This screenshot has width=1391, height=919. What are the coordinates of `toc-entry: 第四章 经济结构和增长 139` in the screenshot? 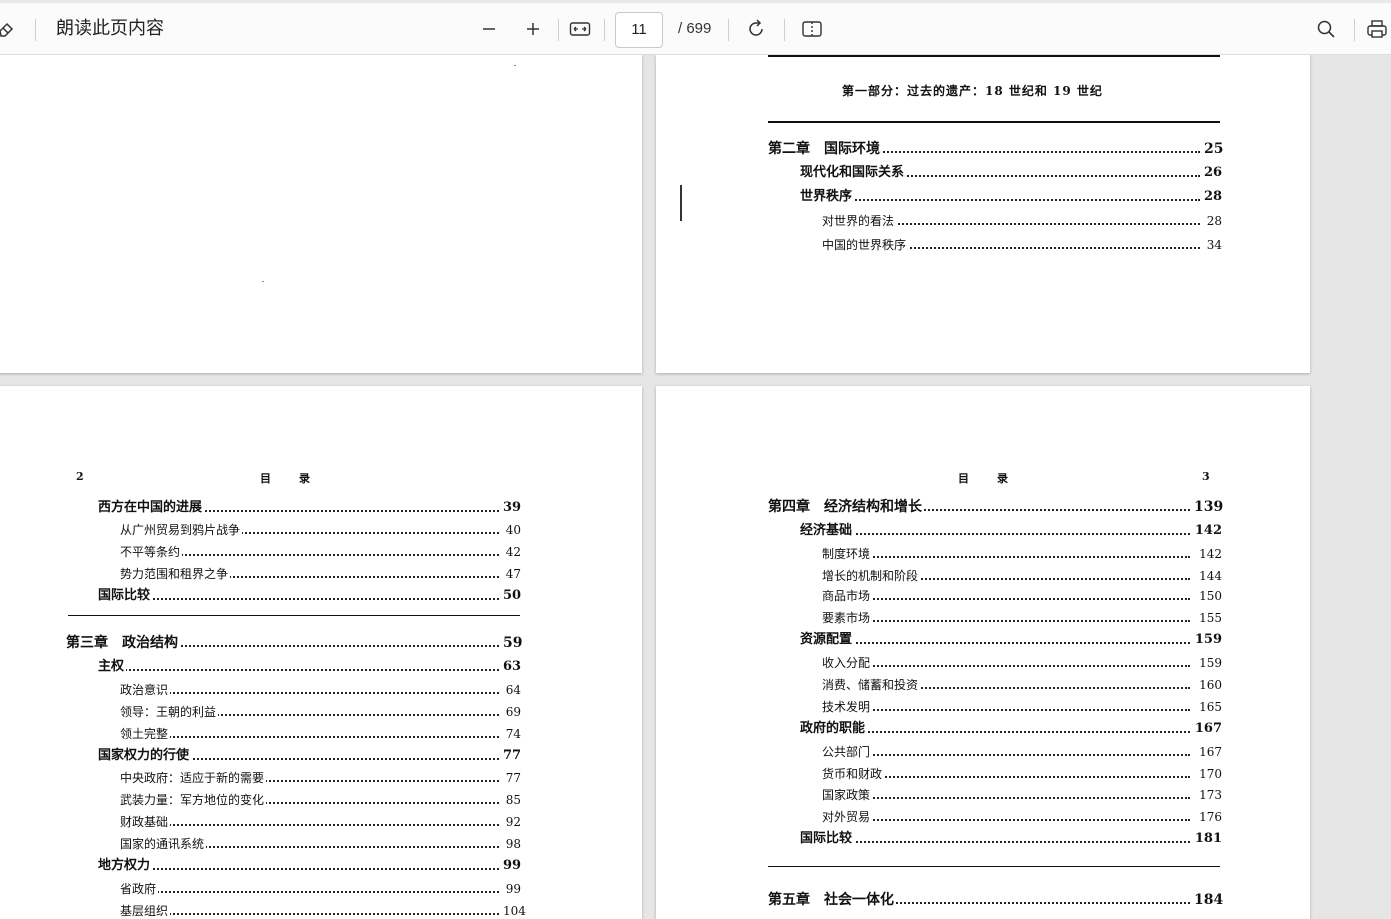 It's located at (995, 507).